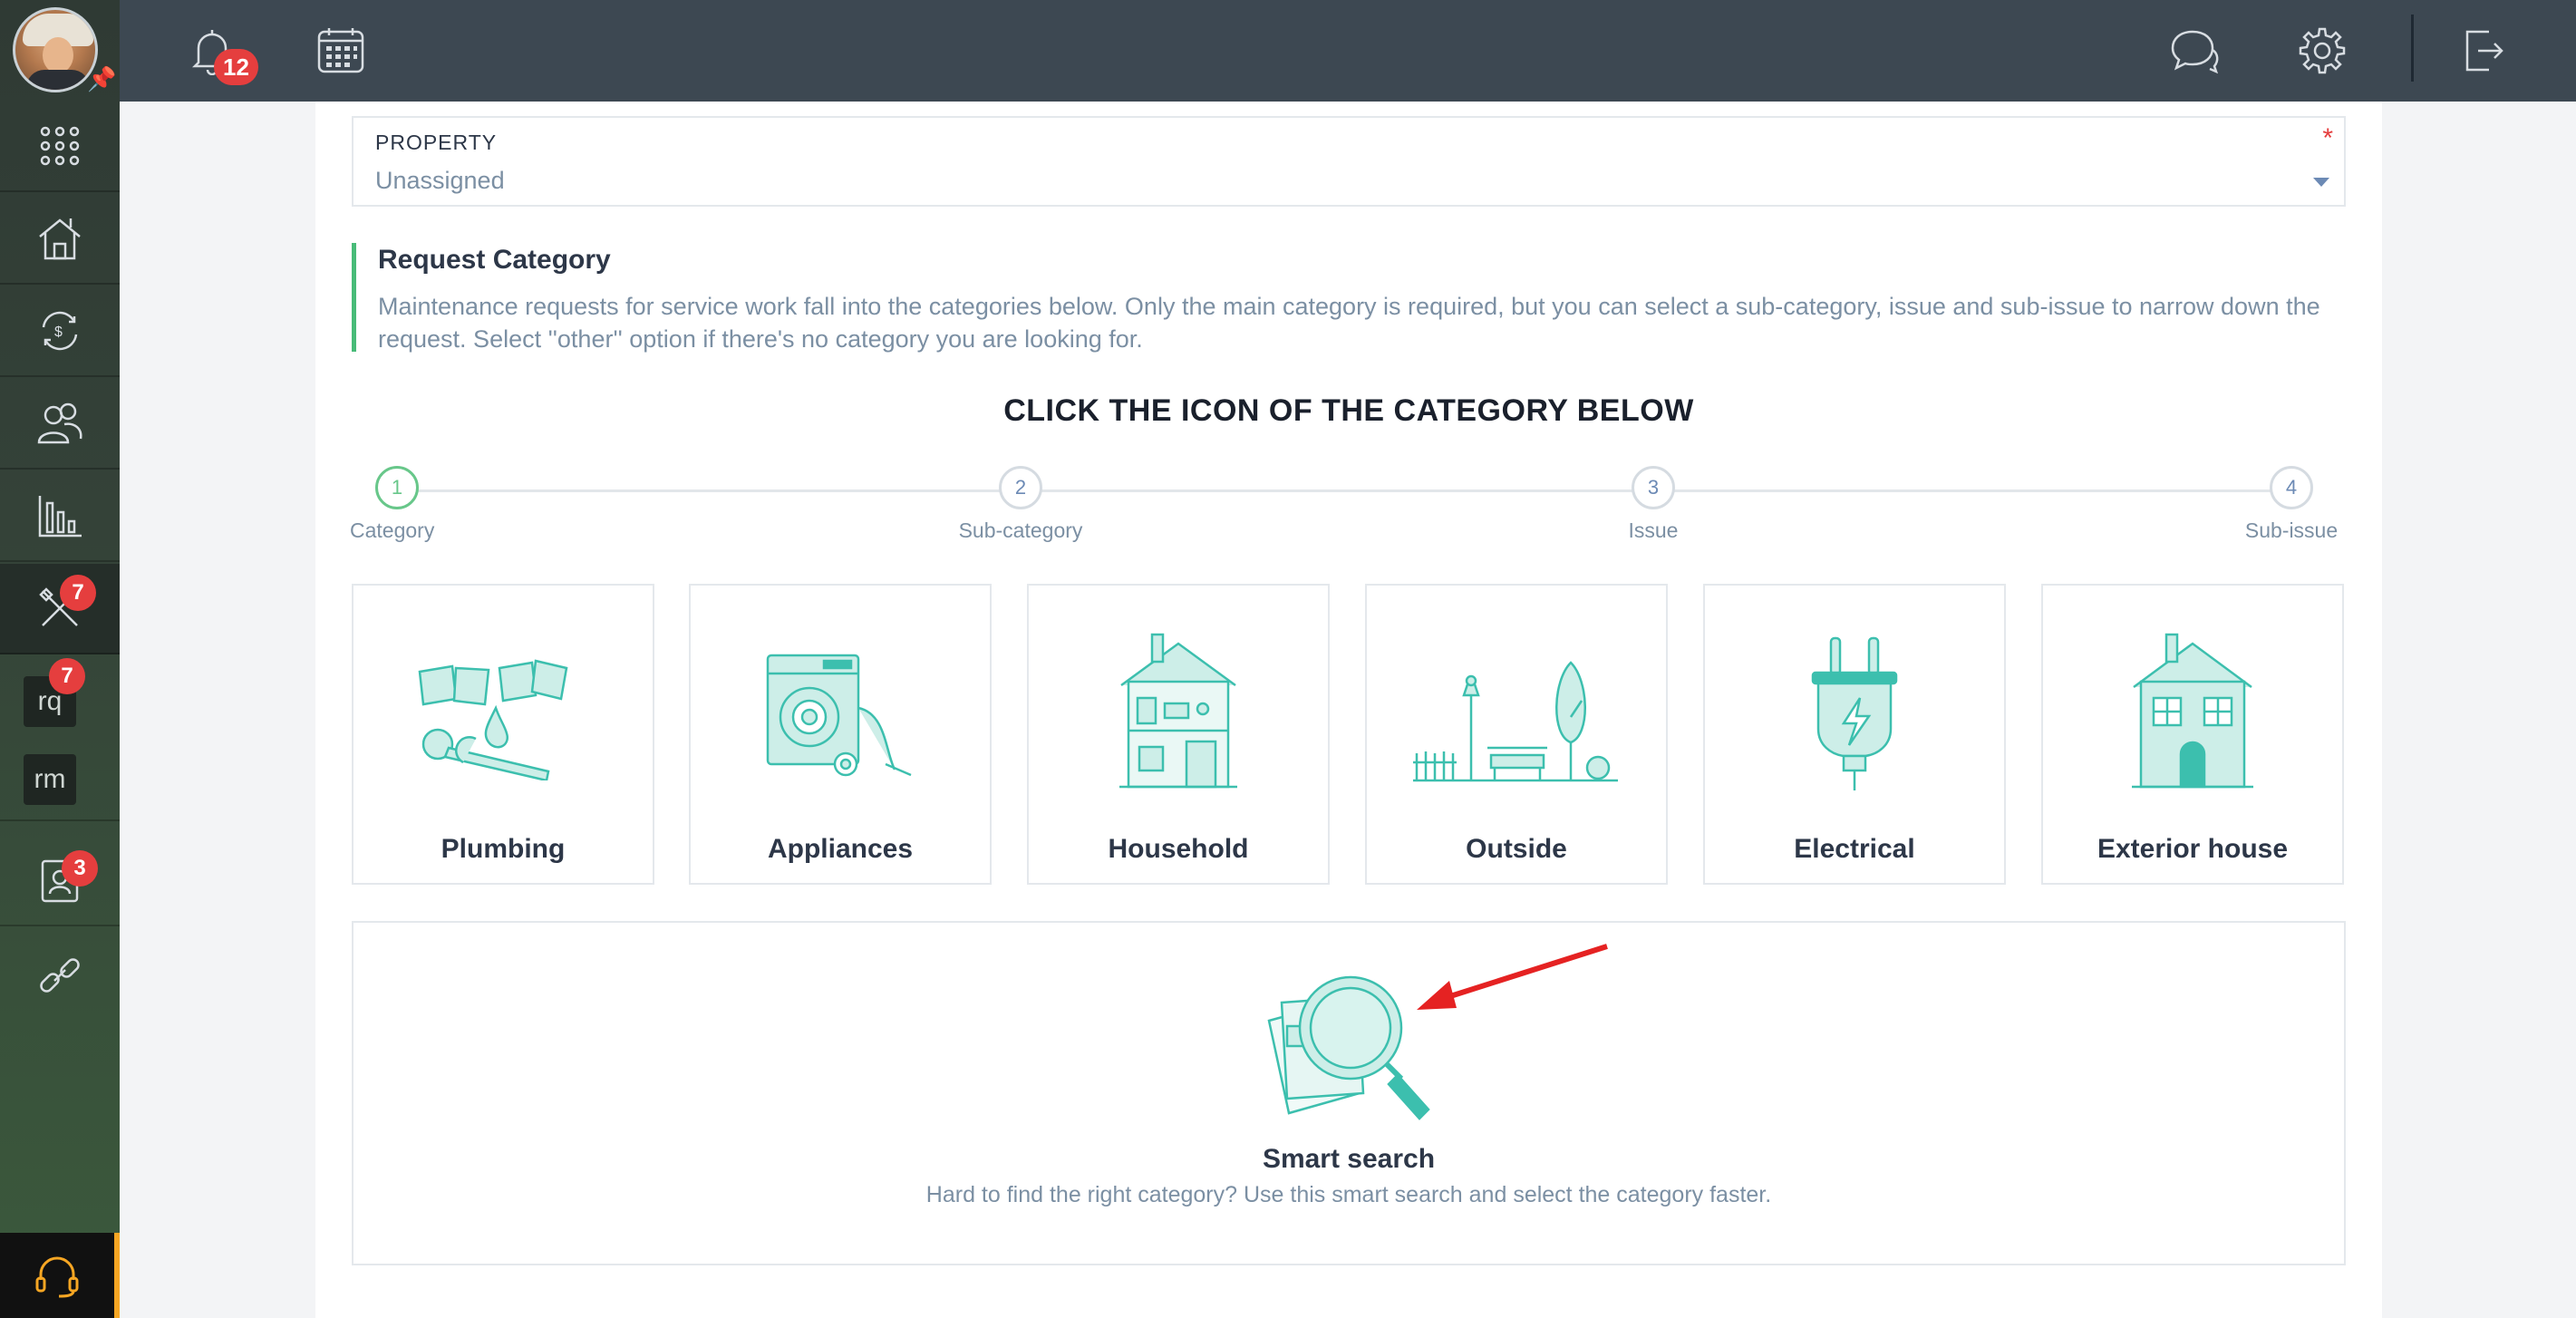 The height and width of the screenshot is (1318, 2576). Describe the element at coordinates (60, 424) in the screenshot. I see `contacts-icon` at that location.